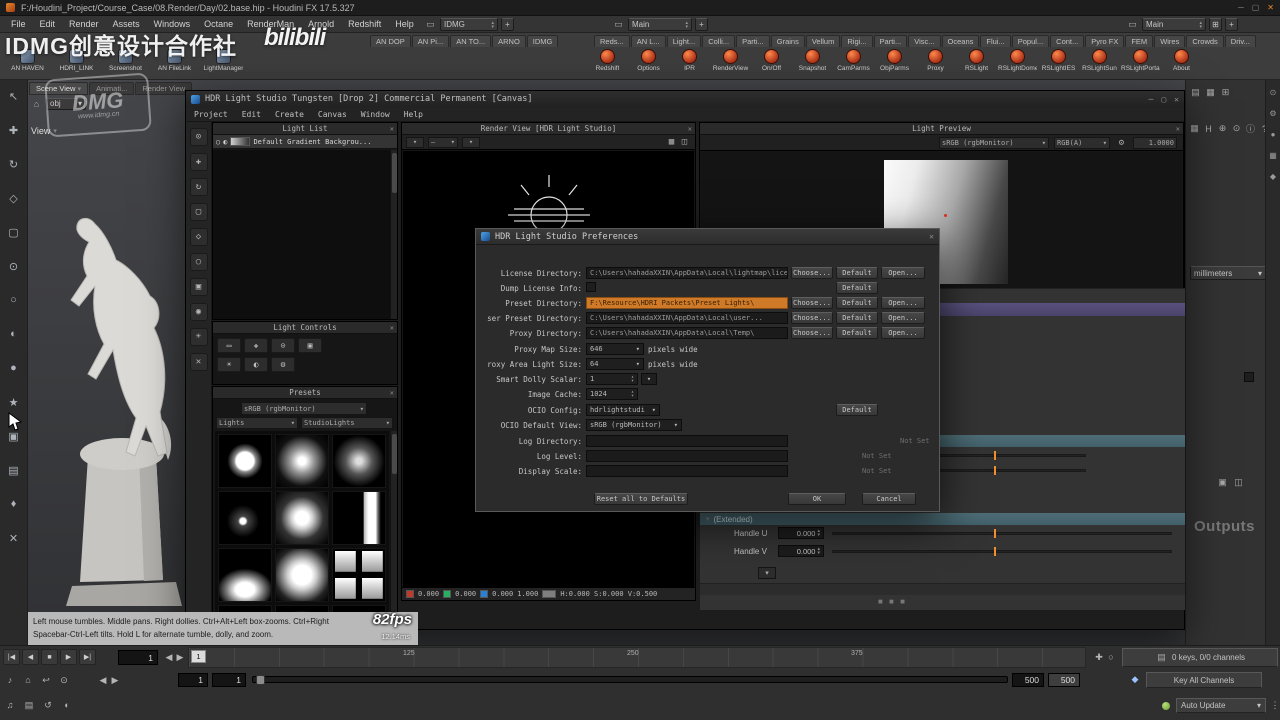 This screenshot has height=720, width=1280. What do you see at coordinates (648, 60) in the screenshot?
I see `shelf-tool: Options` at bounding box center [648, 60].